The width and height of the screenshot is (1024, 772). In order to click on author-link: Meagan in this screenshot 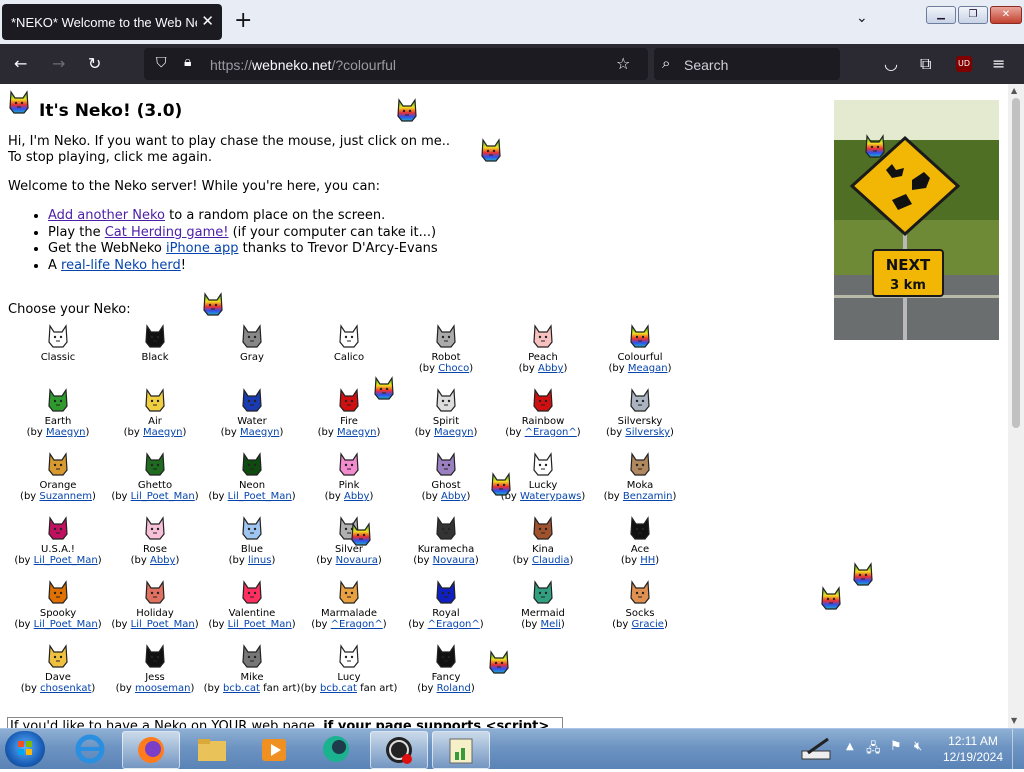, I will do `click(648, 368)`.